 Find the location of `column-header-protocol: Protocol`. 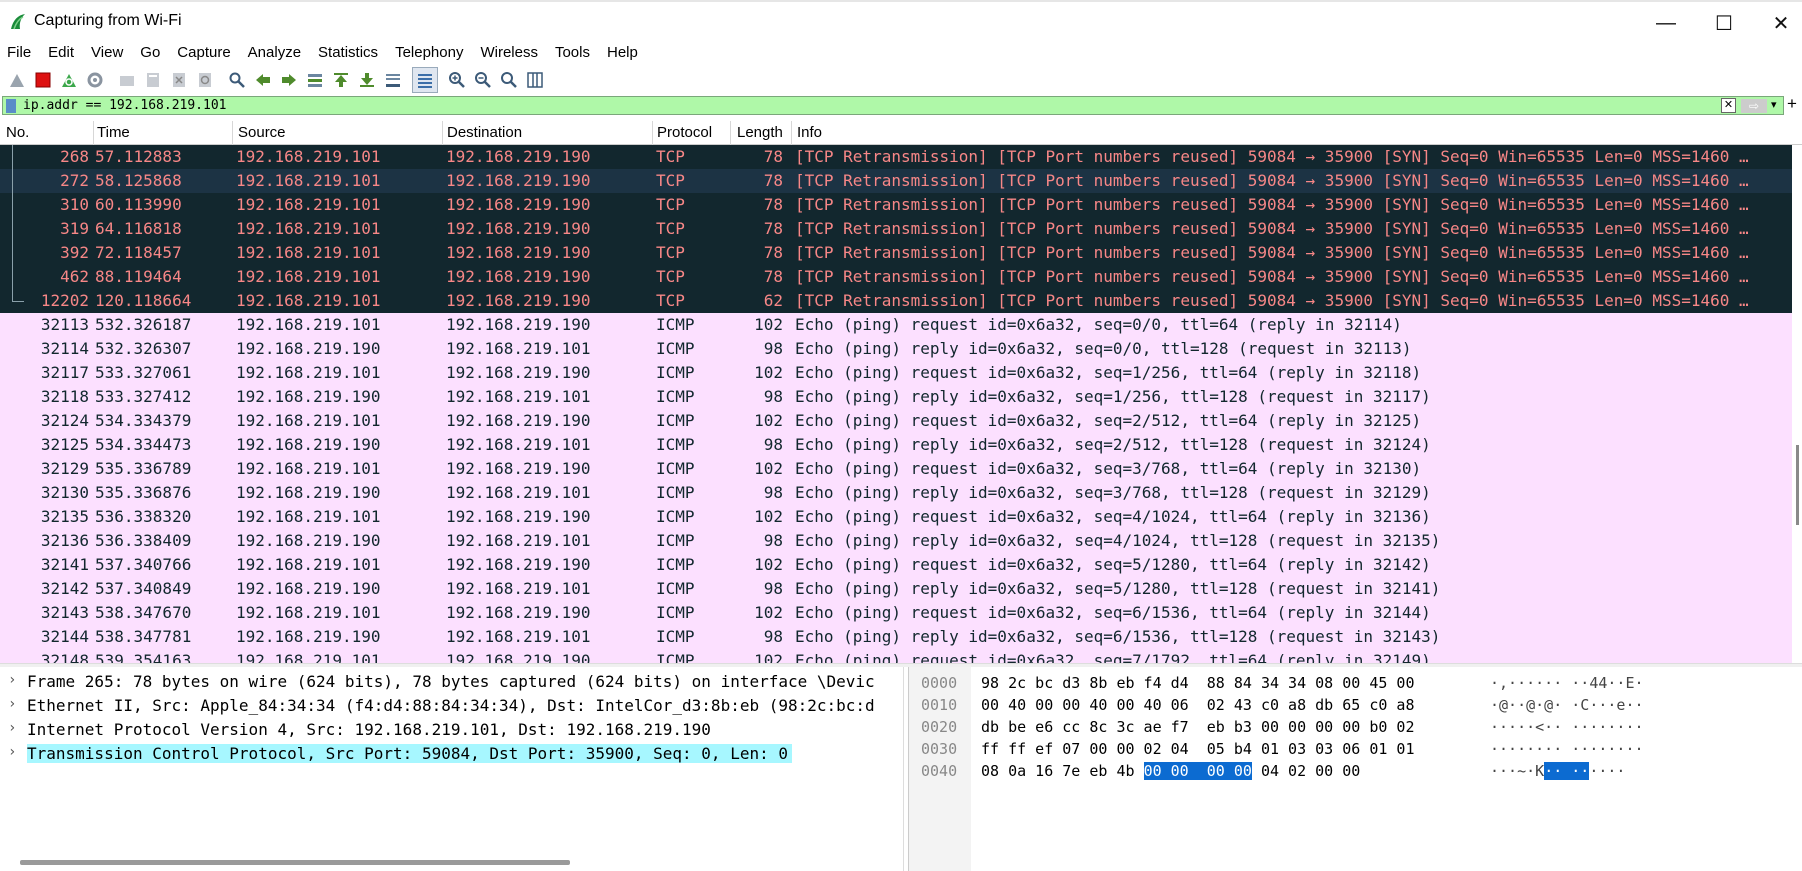

column-header-protocol: Protocol is located at coordinates (684, 132).